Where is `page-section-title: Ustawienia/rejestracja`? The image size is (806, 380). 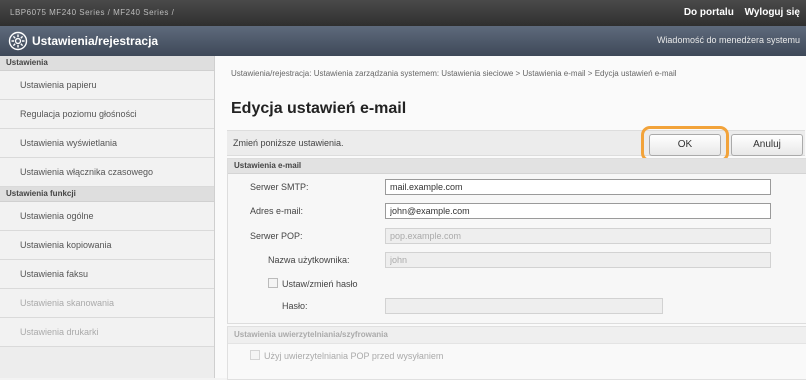 page-section-title: Ustawienia/rejestracja is located at coordinates (95, 41).